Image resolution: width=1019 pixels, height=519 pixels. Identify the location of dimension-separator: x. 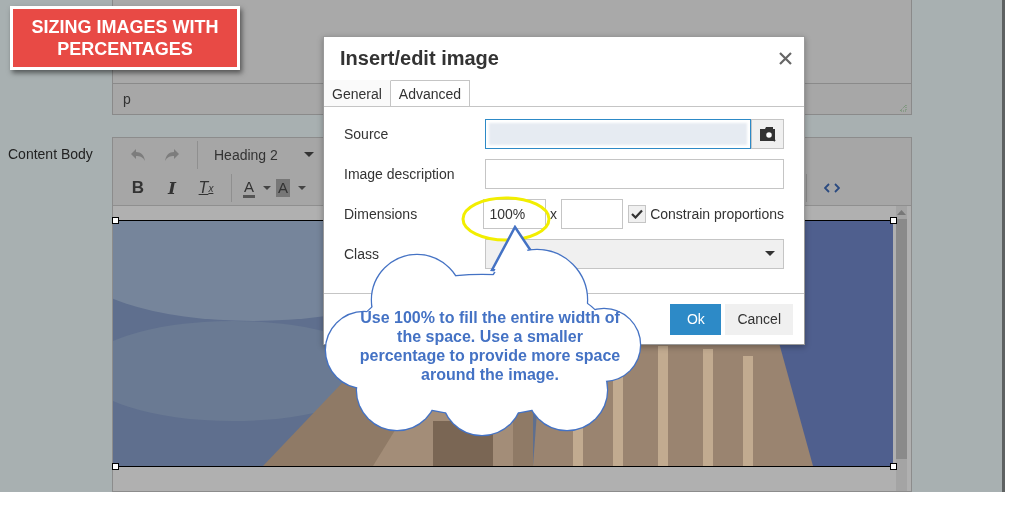
(553, 214).